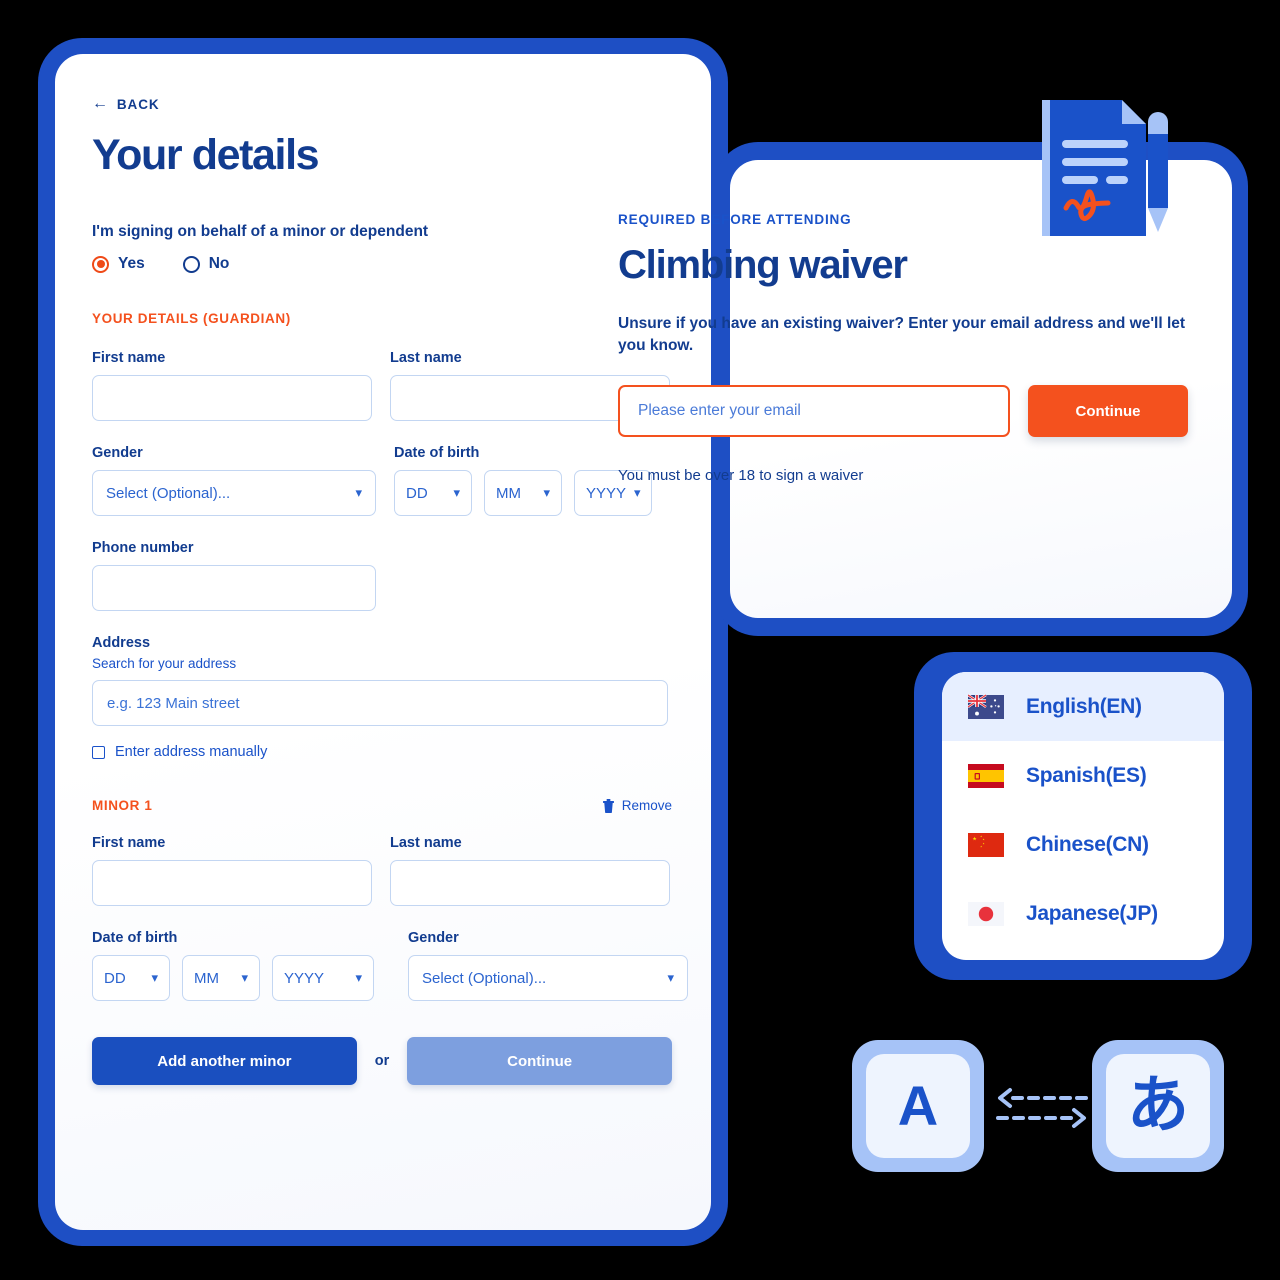 The image size is (1280, 1280). I want to click on japanese-letter-tile: あ, so click(1158, 1106).